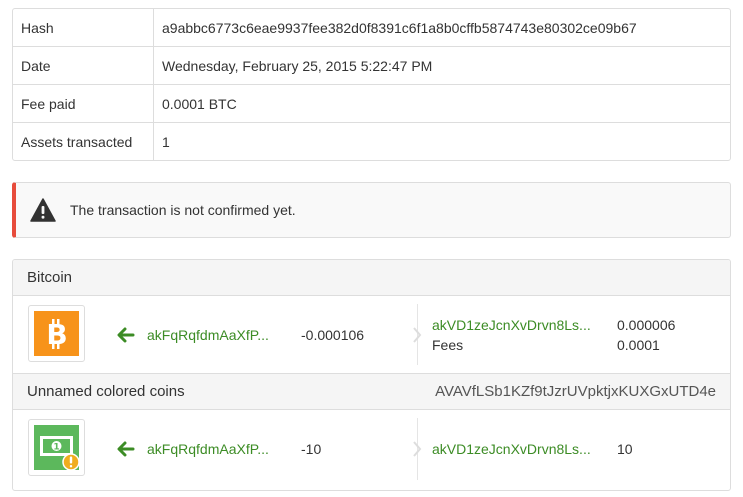  I want to click on asset-name: Bitcoin, so click(50, 277).